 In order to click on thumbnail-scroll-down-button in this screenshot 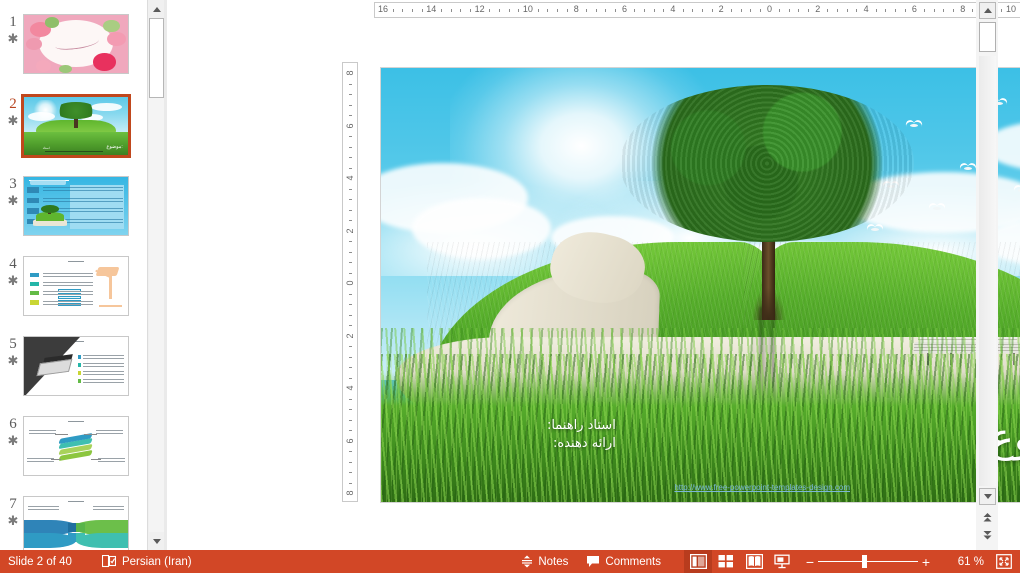, I will do `click(156, 541)`.